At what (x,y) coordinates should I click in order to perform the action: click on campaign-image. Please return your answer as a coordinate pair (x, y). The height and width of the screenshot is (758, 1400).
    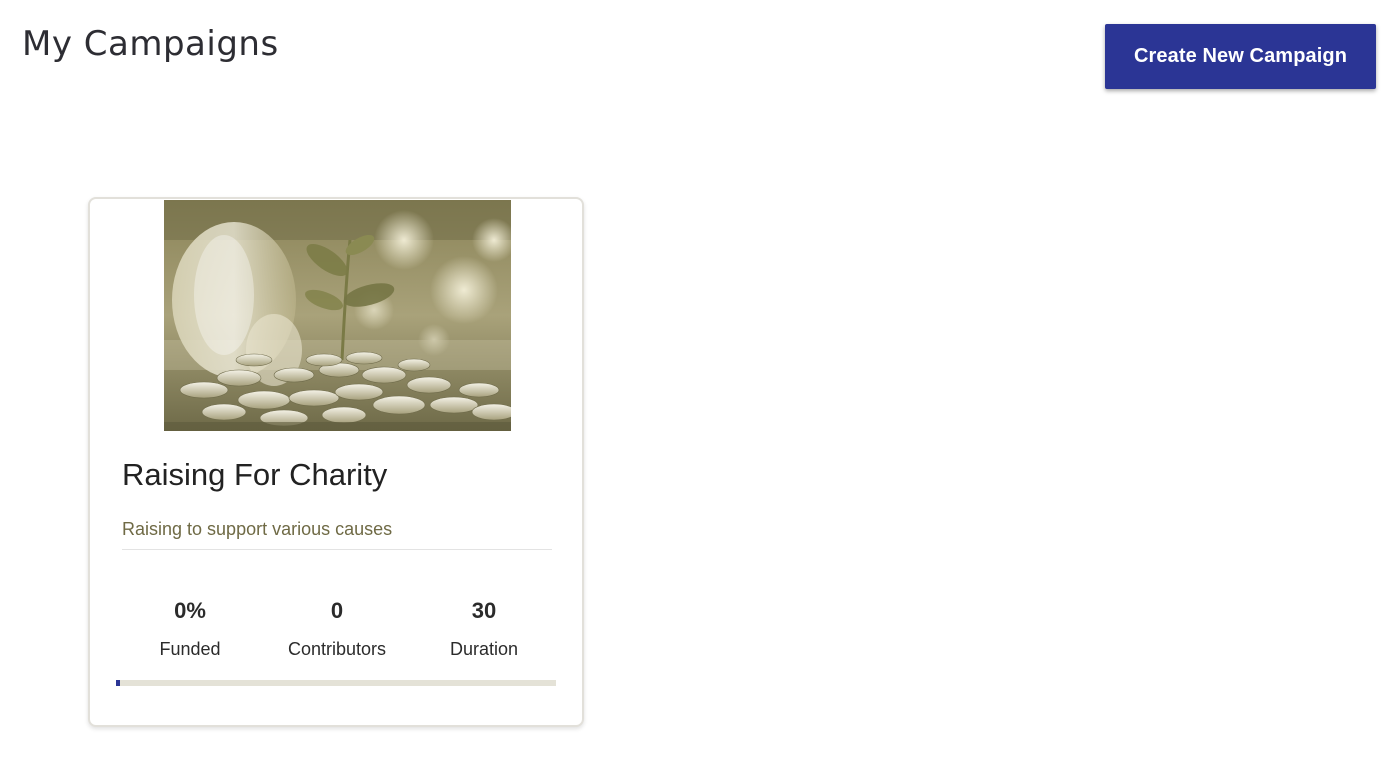
    Looking at the image, I should click on (337, 315).